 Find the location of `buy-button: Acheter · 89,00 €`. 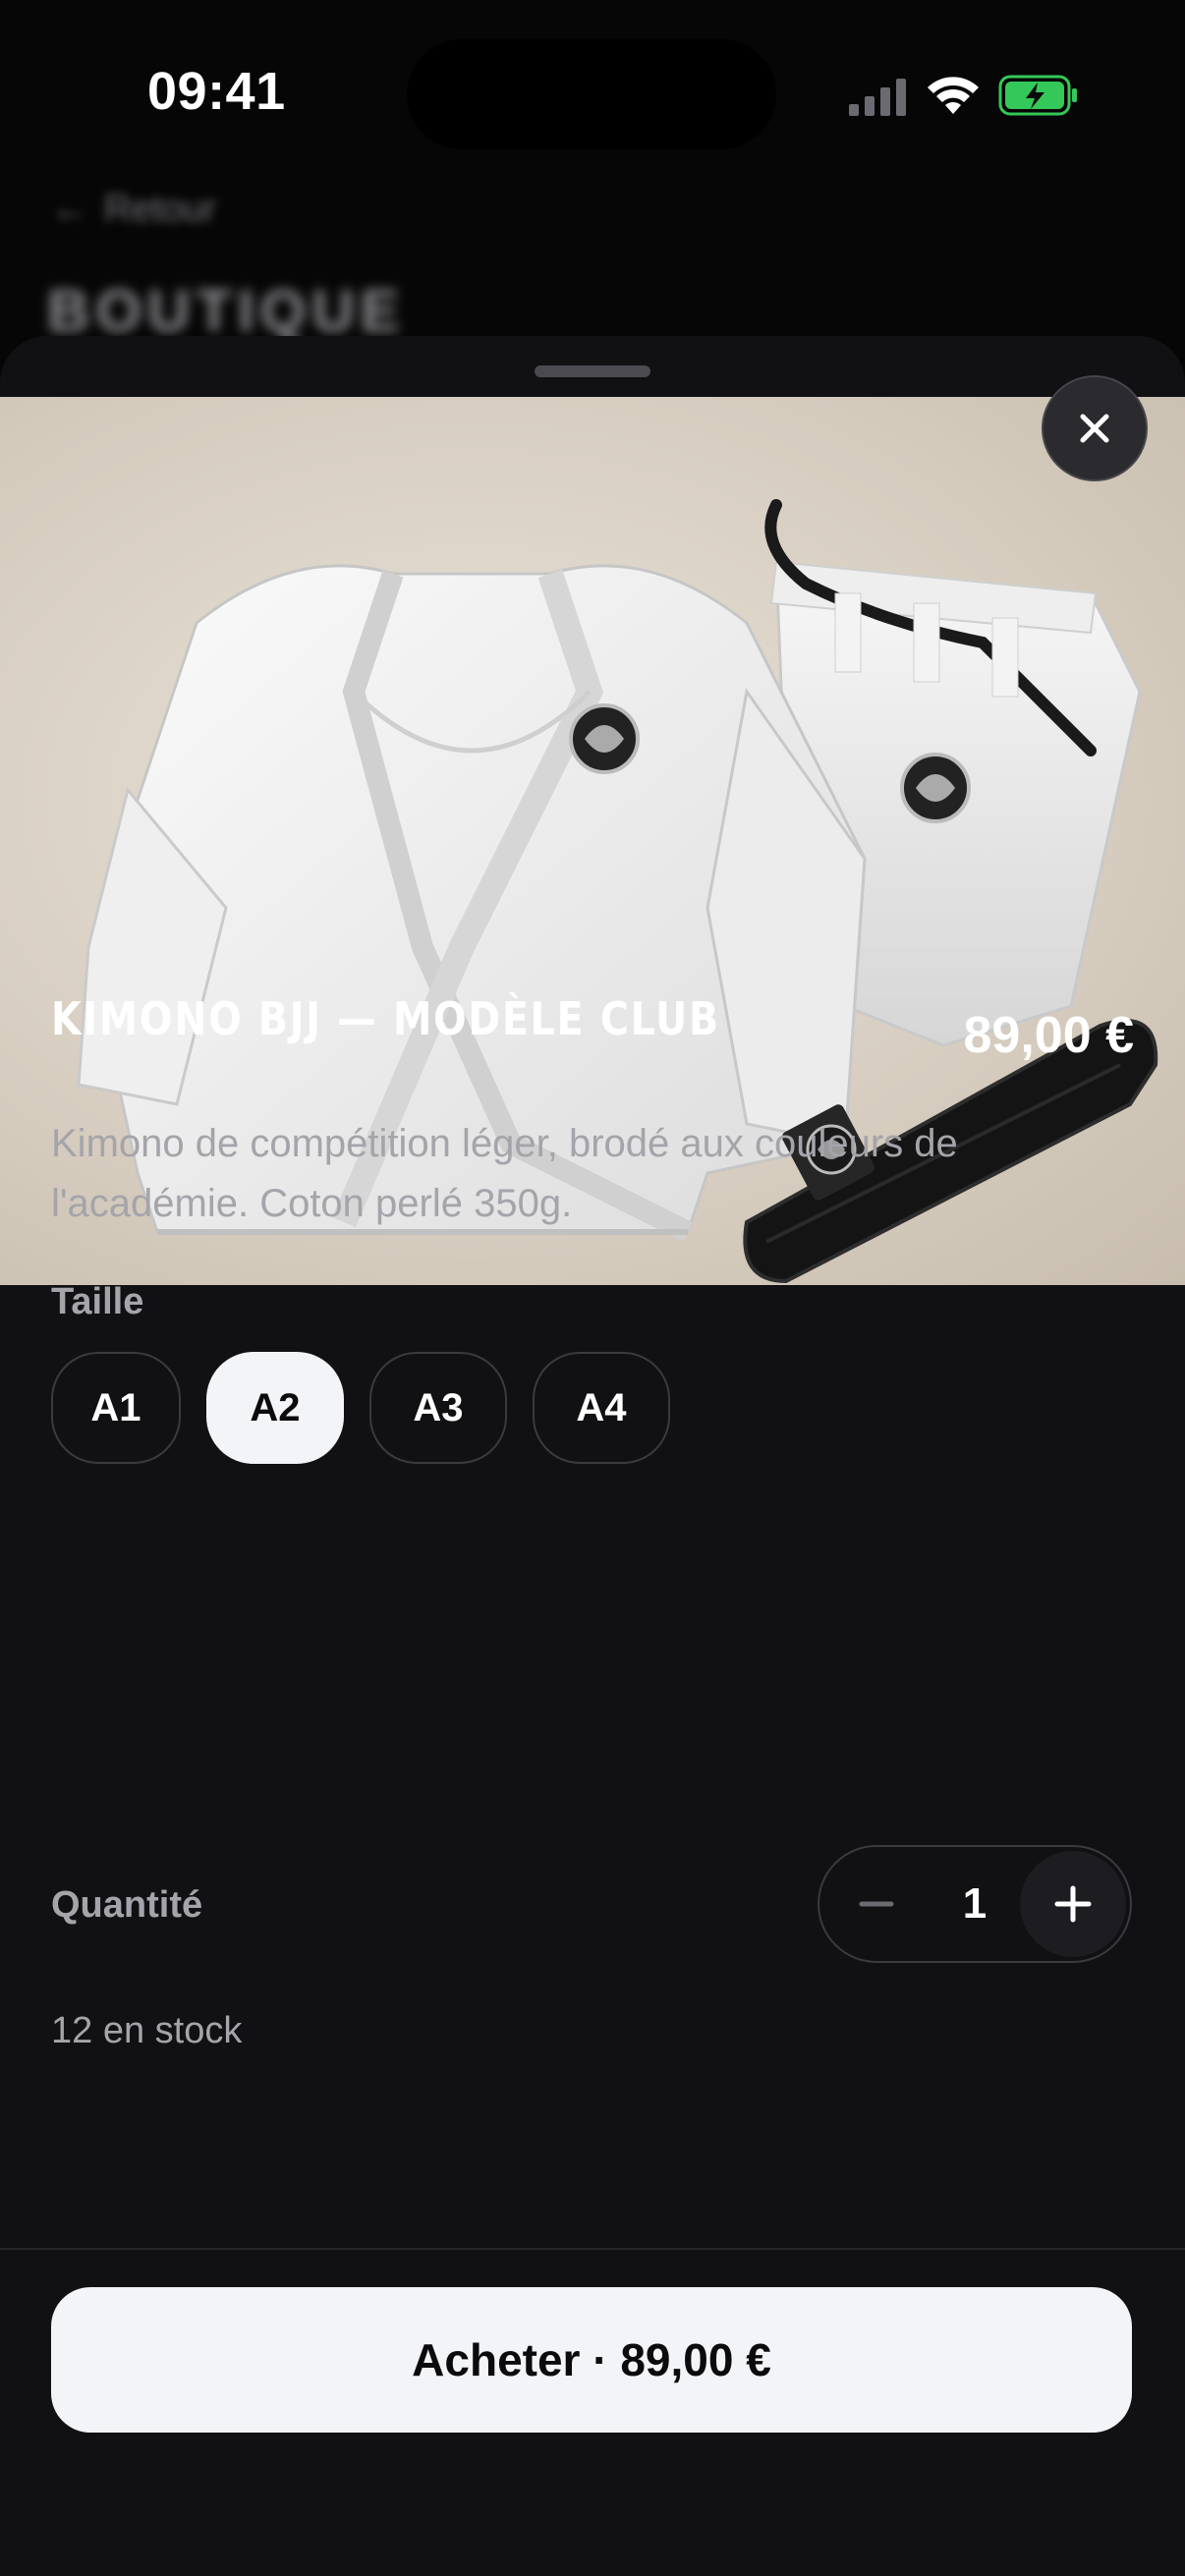

buy-button: Acheter · 89,00 € is located at coordinates (592, 2360).